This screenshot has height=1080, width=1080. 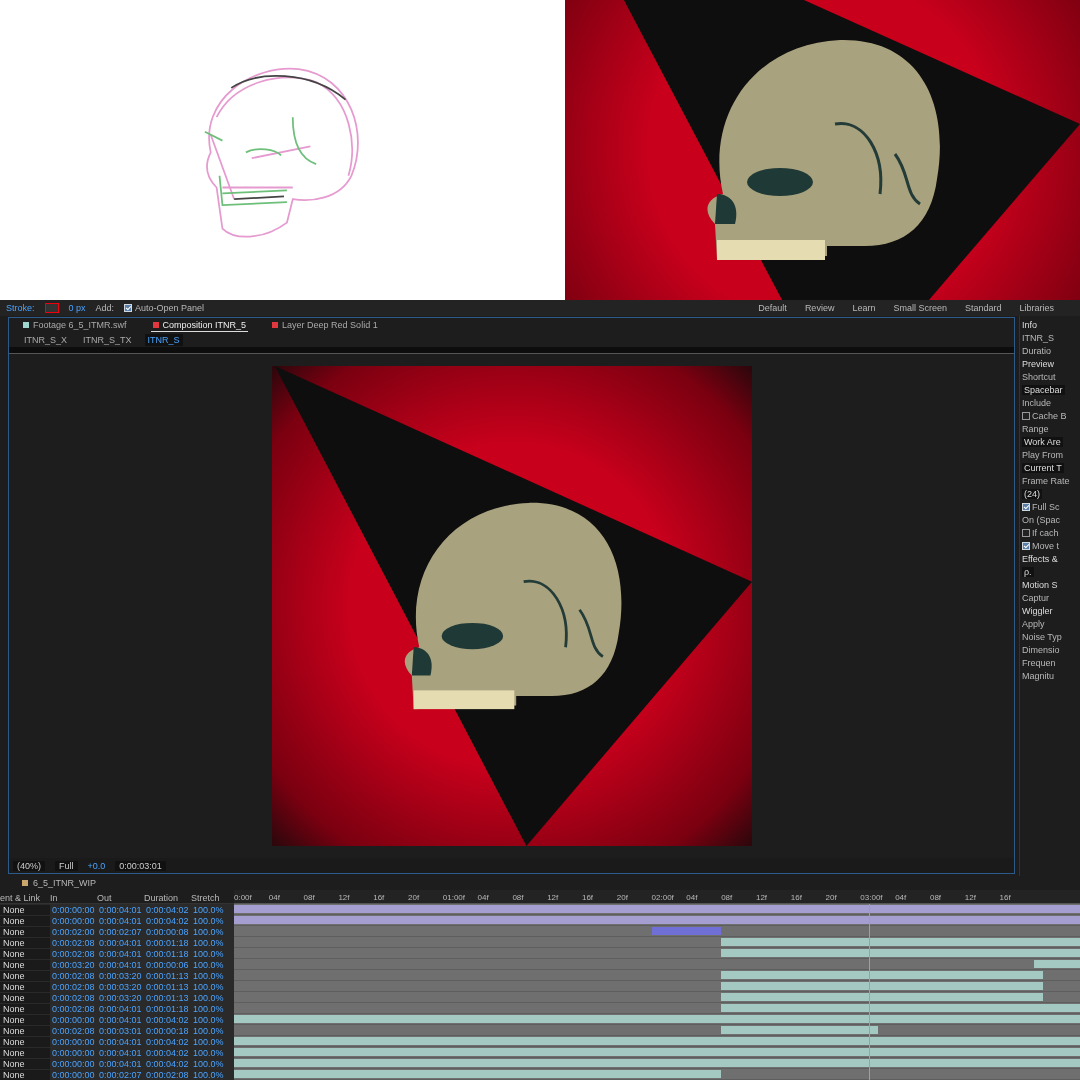 I want to click on column-header: Duration, so click(x=167, y=898).